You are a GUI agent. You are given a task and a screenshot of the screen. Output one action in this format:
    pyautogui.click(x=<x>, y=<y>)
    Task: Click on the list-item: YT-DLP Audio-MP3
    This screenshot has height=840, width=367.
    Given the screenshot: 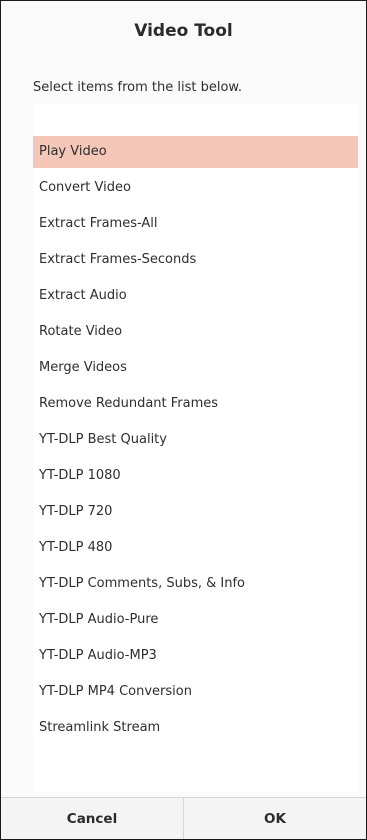 What is the action you would take?
    pyautogui.click(x=195, y=656)
    